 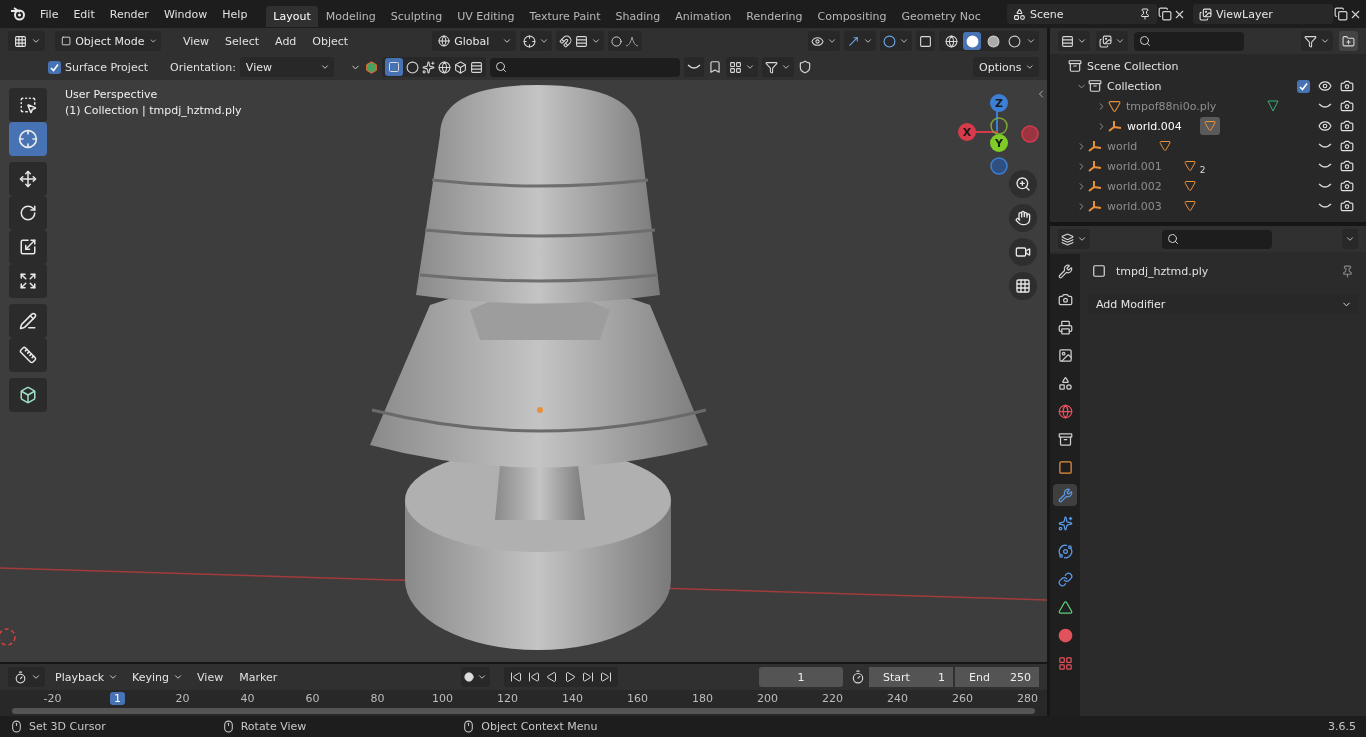 I want to click on outliner-item: world.001, so click(x=1134, y=166).